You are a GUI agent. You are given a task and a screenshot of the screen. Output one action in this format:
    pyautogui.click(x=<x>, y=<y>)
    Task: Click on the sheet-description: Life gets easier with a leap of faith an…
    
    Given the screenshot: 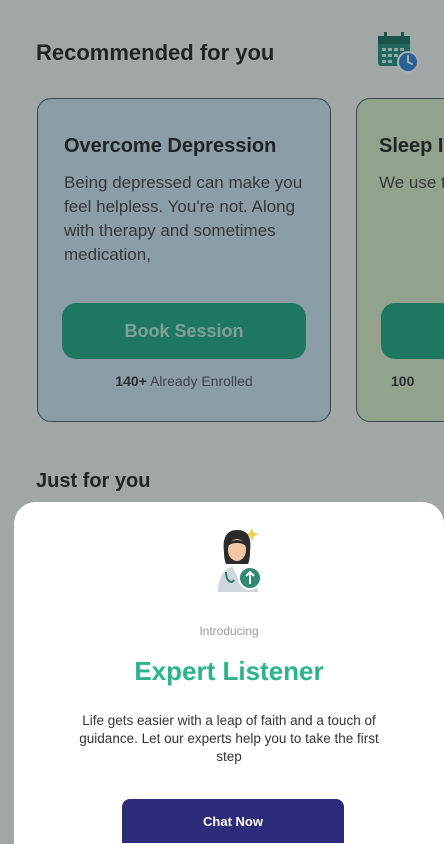 What is the action you would take?
    pyautogui.click(x=229, y=738)
    